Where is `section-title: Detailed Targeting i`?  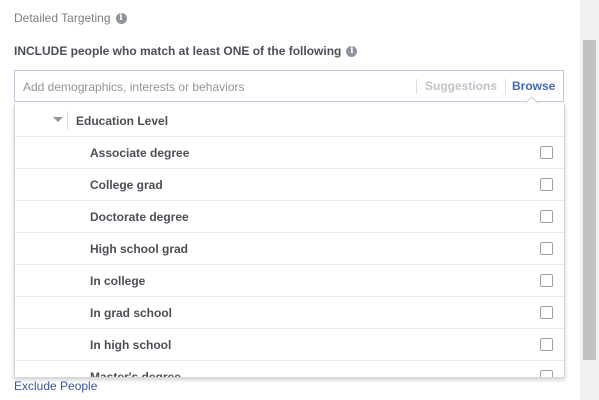 section-title: Detailed Targeting i is located at coordinates (70, 18).